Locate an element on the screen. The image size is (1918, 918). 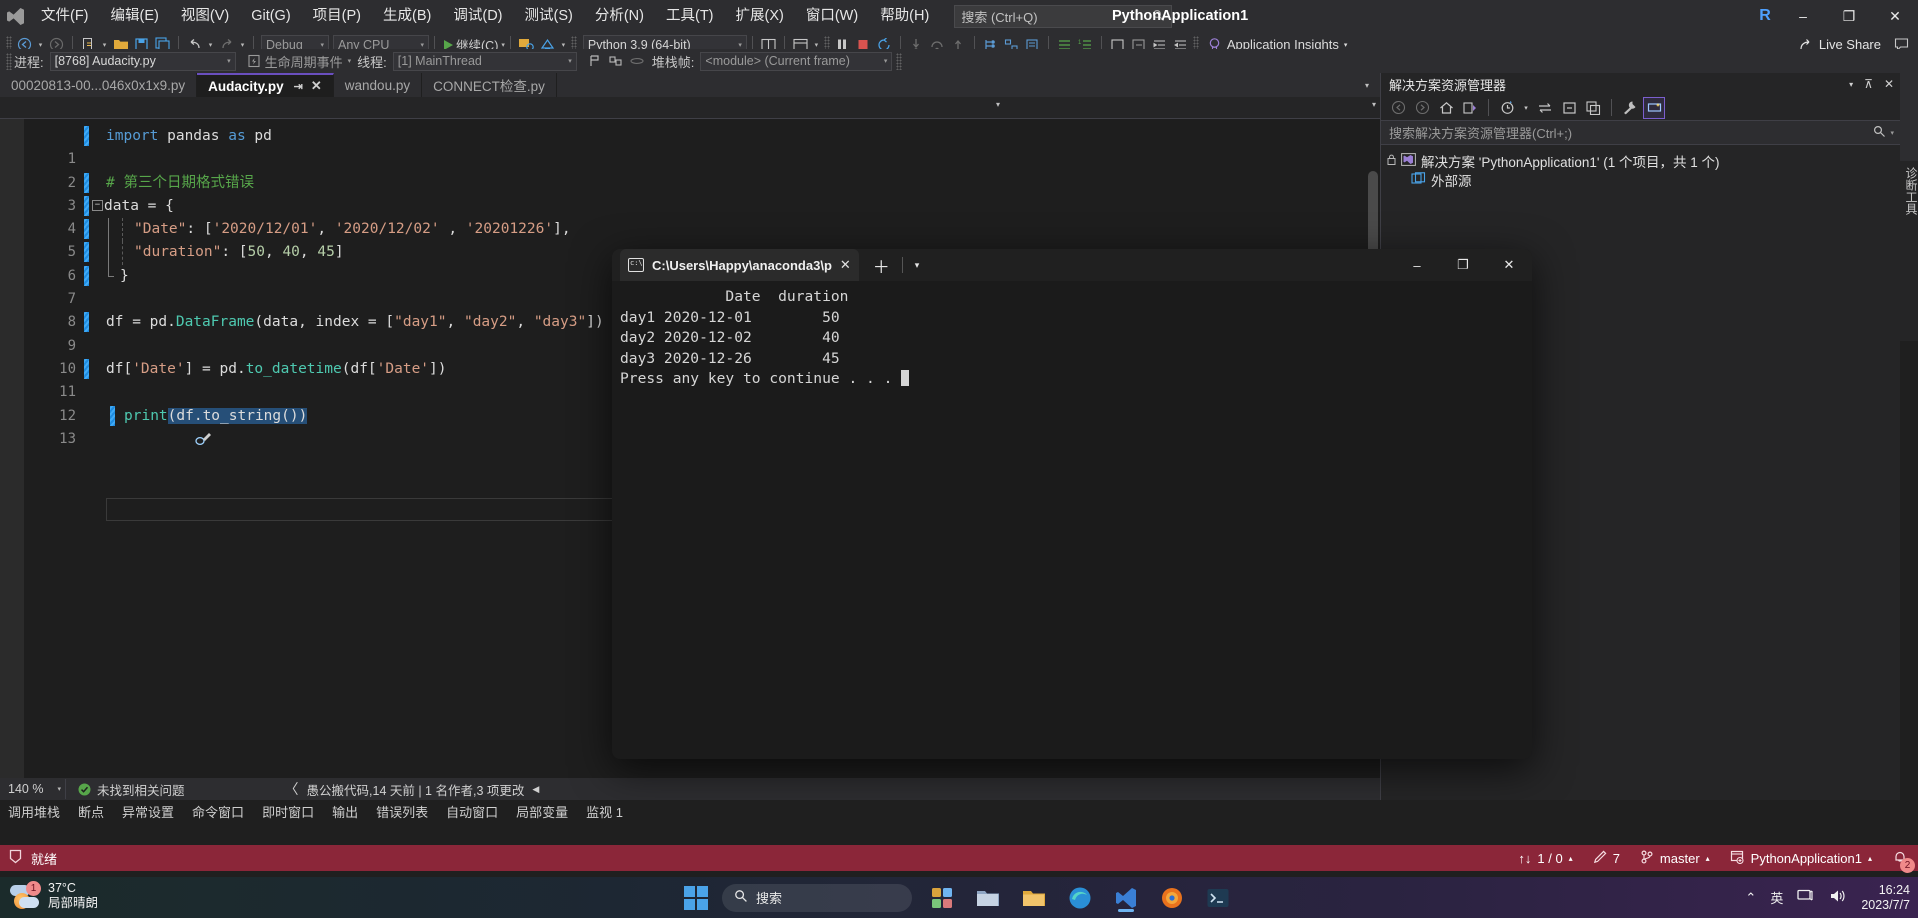
show-all-files-icon is located at coordinates (1593, 108).